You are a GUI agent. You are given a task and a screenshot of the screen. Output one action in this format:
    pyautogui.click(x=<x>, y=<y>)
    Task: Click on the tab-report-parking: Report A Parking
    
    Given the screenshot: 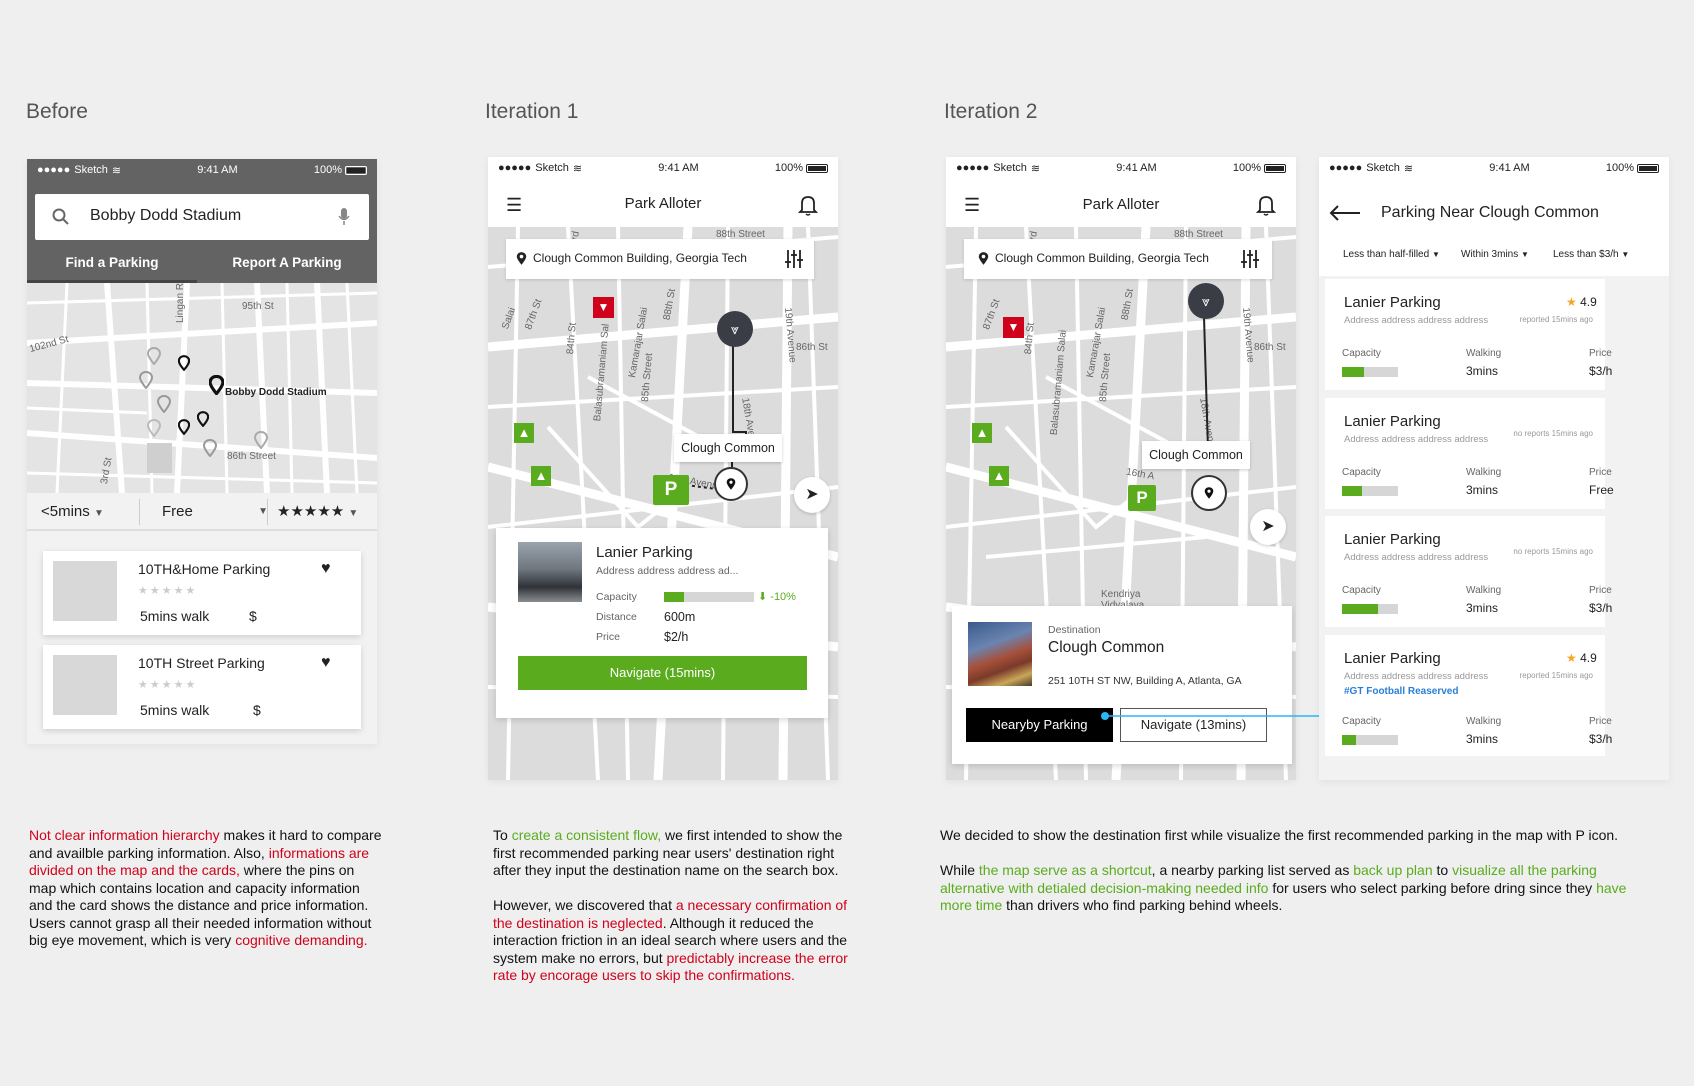 What is the action you would take?
    pyautogui.click(x=287, y=264)
    